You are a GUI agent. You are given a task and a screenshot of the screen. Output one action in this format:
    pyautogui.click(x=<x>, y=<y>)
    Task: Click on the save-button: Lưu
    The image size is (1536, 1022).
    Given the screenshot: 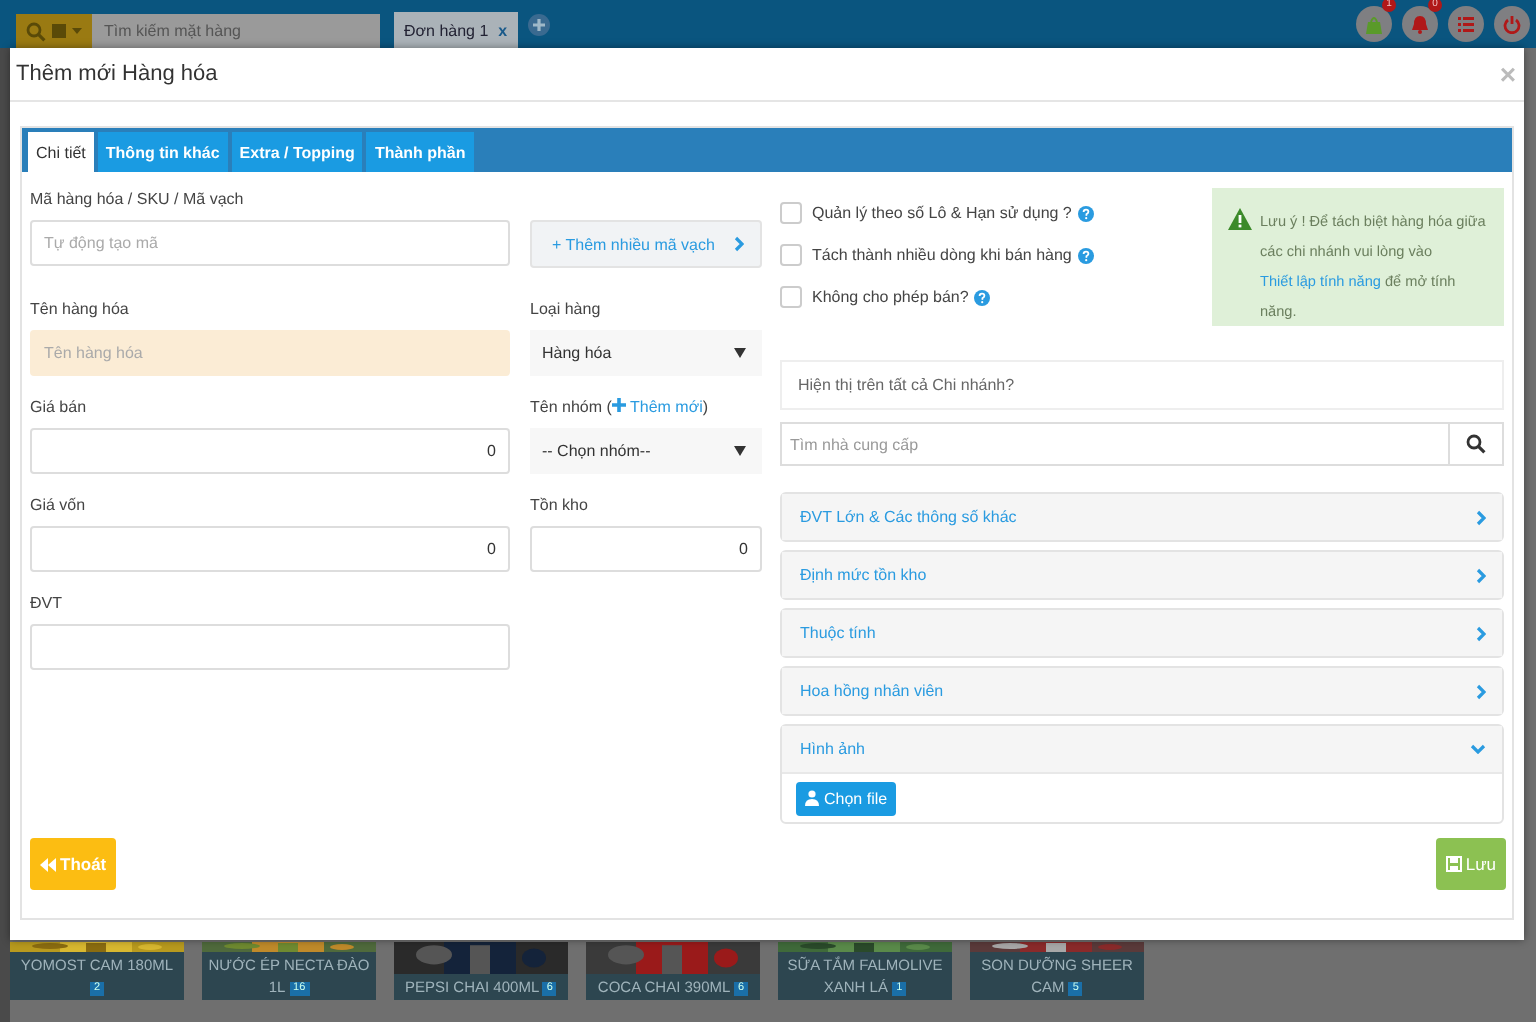 What is the action you would take?
    pyautogui.click(x=1470, y=864)
    